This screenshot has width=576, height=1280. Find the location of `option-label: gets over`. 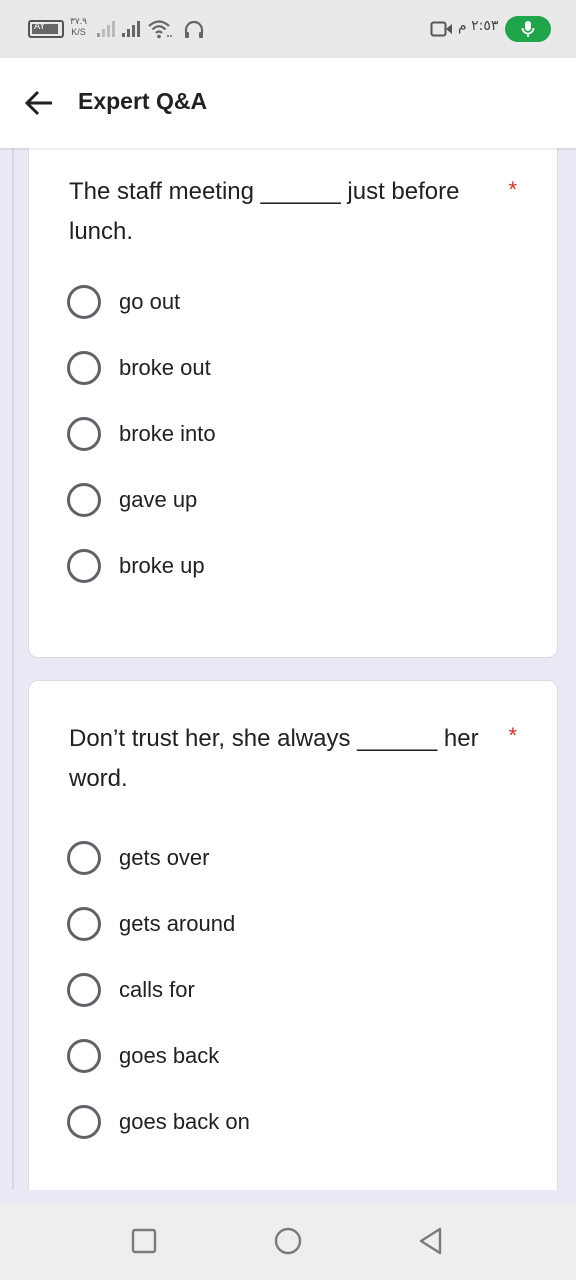

option-label: gets over is located at coordinates (164, 857).